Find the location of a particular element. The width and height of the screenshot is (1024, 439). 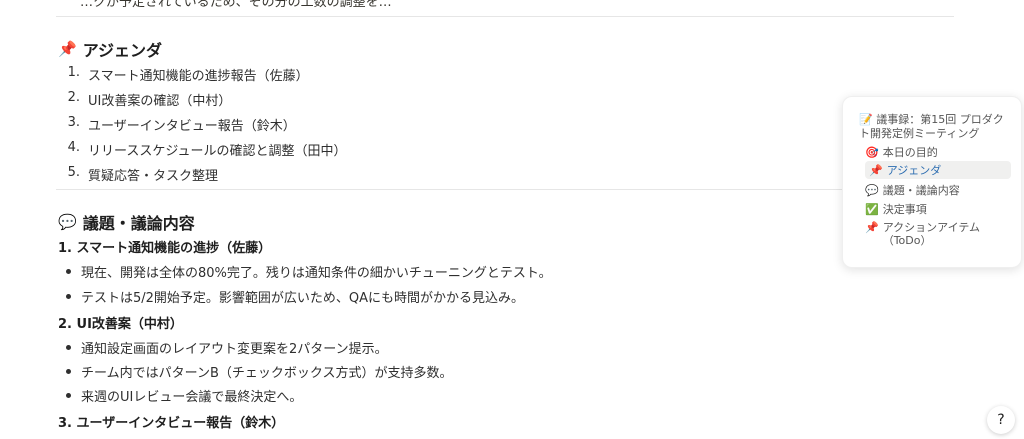

toc-item-discussion: 💬 議題・議論内容 is located at coordinates (912, 190).